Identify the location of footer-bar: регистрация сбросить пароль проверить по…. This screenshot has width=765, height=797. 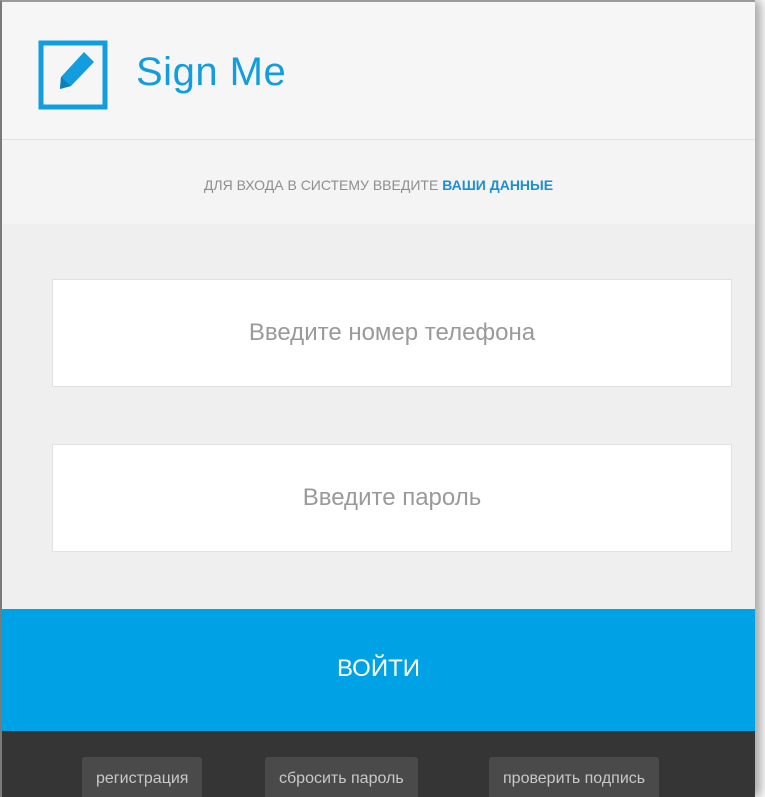
(378, 764).